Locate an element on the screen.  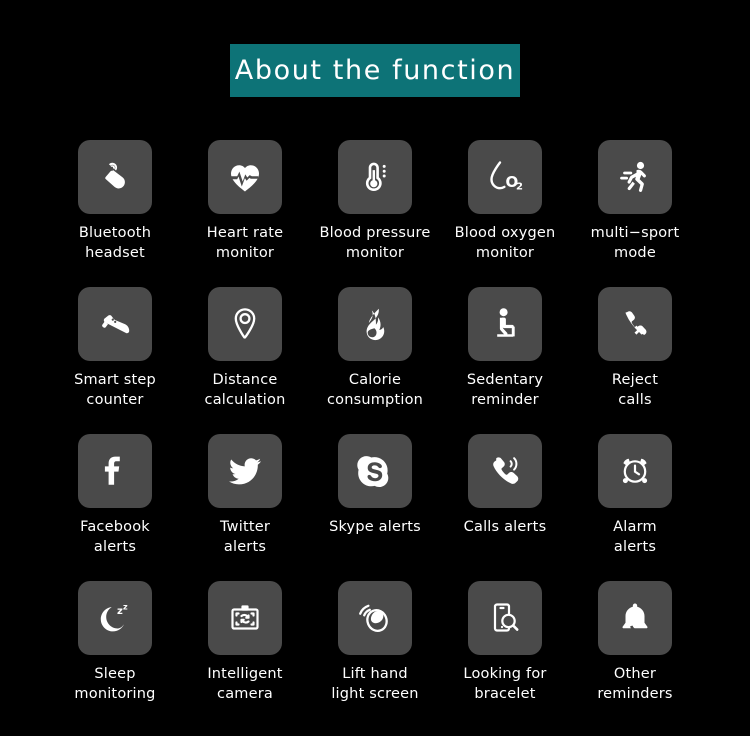
thermometer-blood-pressure-icon is located at coordinates (375, 177).